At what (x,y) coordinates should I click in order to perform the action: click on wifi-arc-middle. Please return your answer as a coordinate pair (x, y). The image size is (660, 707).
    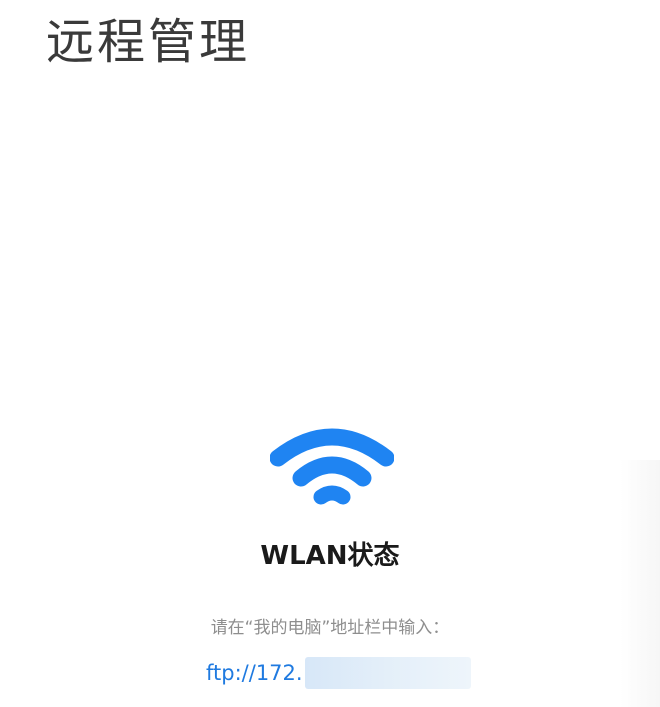
    Looking at the image, I should click on (332, 471).